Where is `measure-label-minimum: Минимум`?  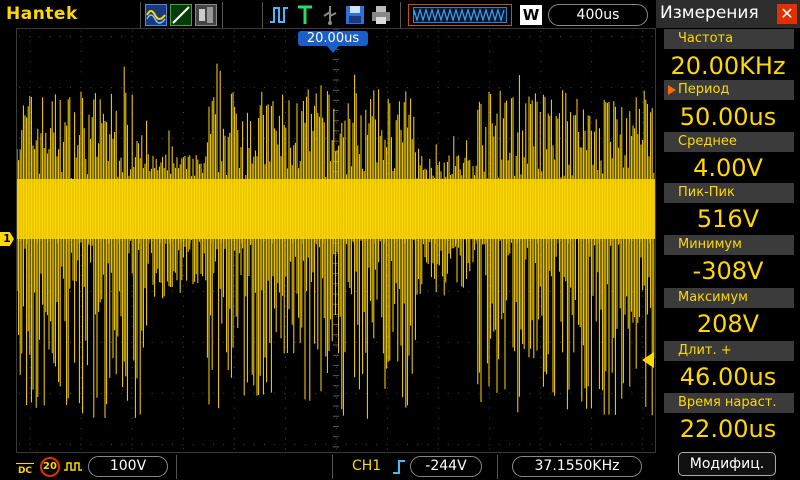
measure-label-minimum: Минимум is located at coordinates (729, 245).